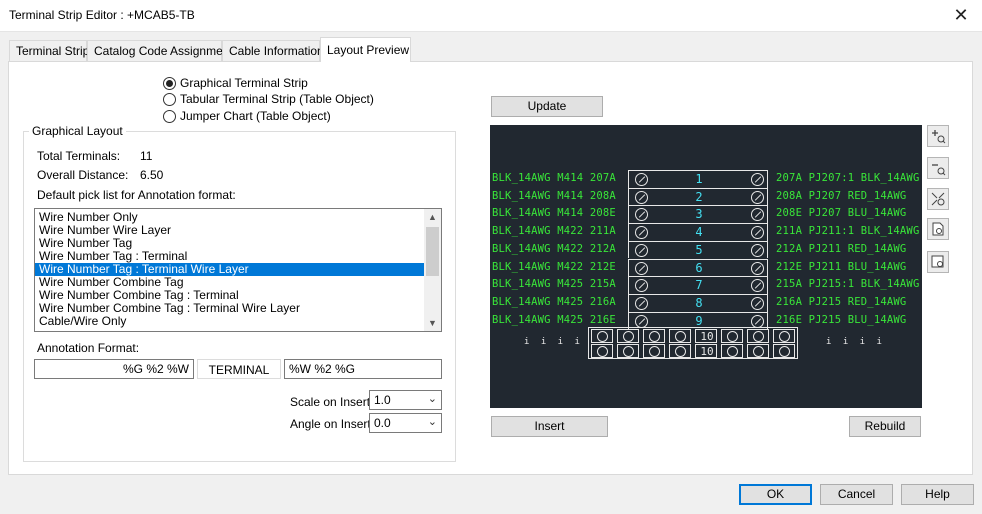  Describe the element at coordinates (169, 83) in the screenshot. I see `radio-selected-icon` at that location.